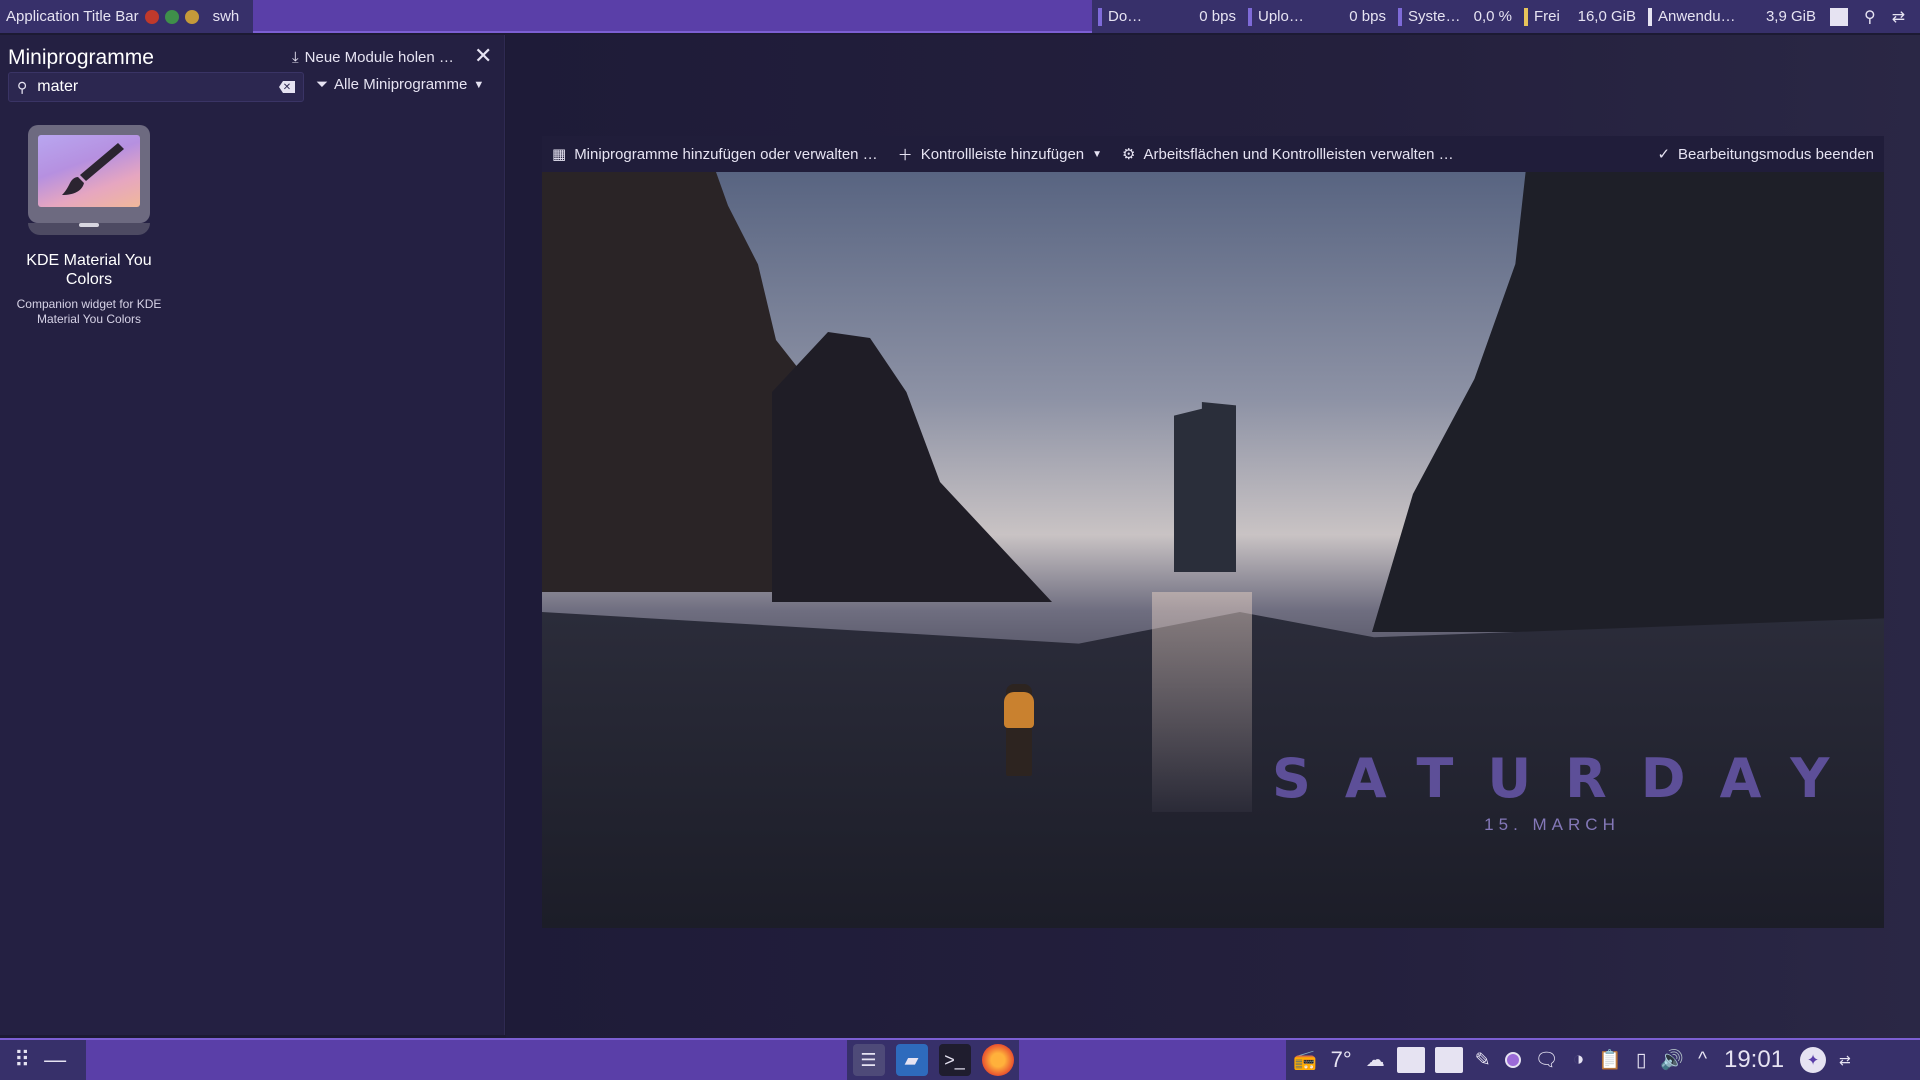 Image resolution: width=1920 pixels, height=1080 pixels. What do you see at coordinates (1205, 487) in the screenshot?
I see `monolith` at bounding box center [1205, 487].